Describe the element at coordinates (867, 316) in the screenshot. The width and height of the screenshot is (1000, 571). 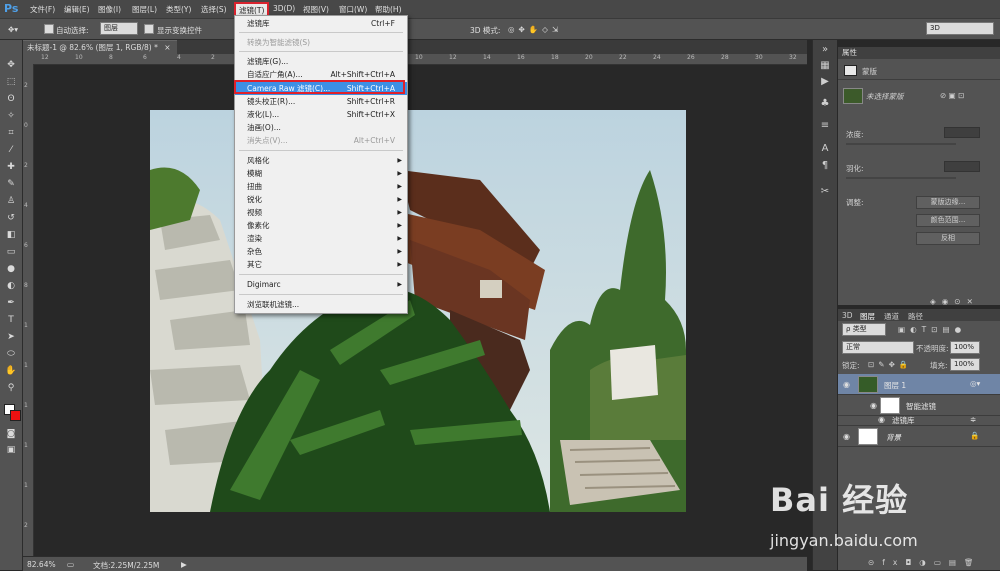
I see `tab-layers: 图层` at that location.